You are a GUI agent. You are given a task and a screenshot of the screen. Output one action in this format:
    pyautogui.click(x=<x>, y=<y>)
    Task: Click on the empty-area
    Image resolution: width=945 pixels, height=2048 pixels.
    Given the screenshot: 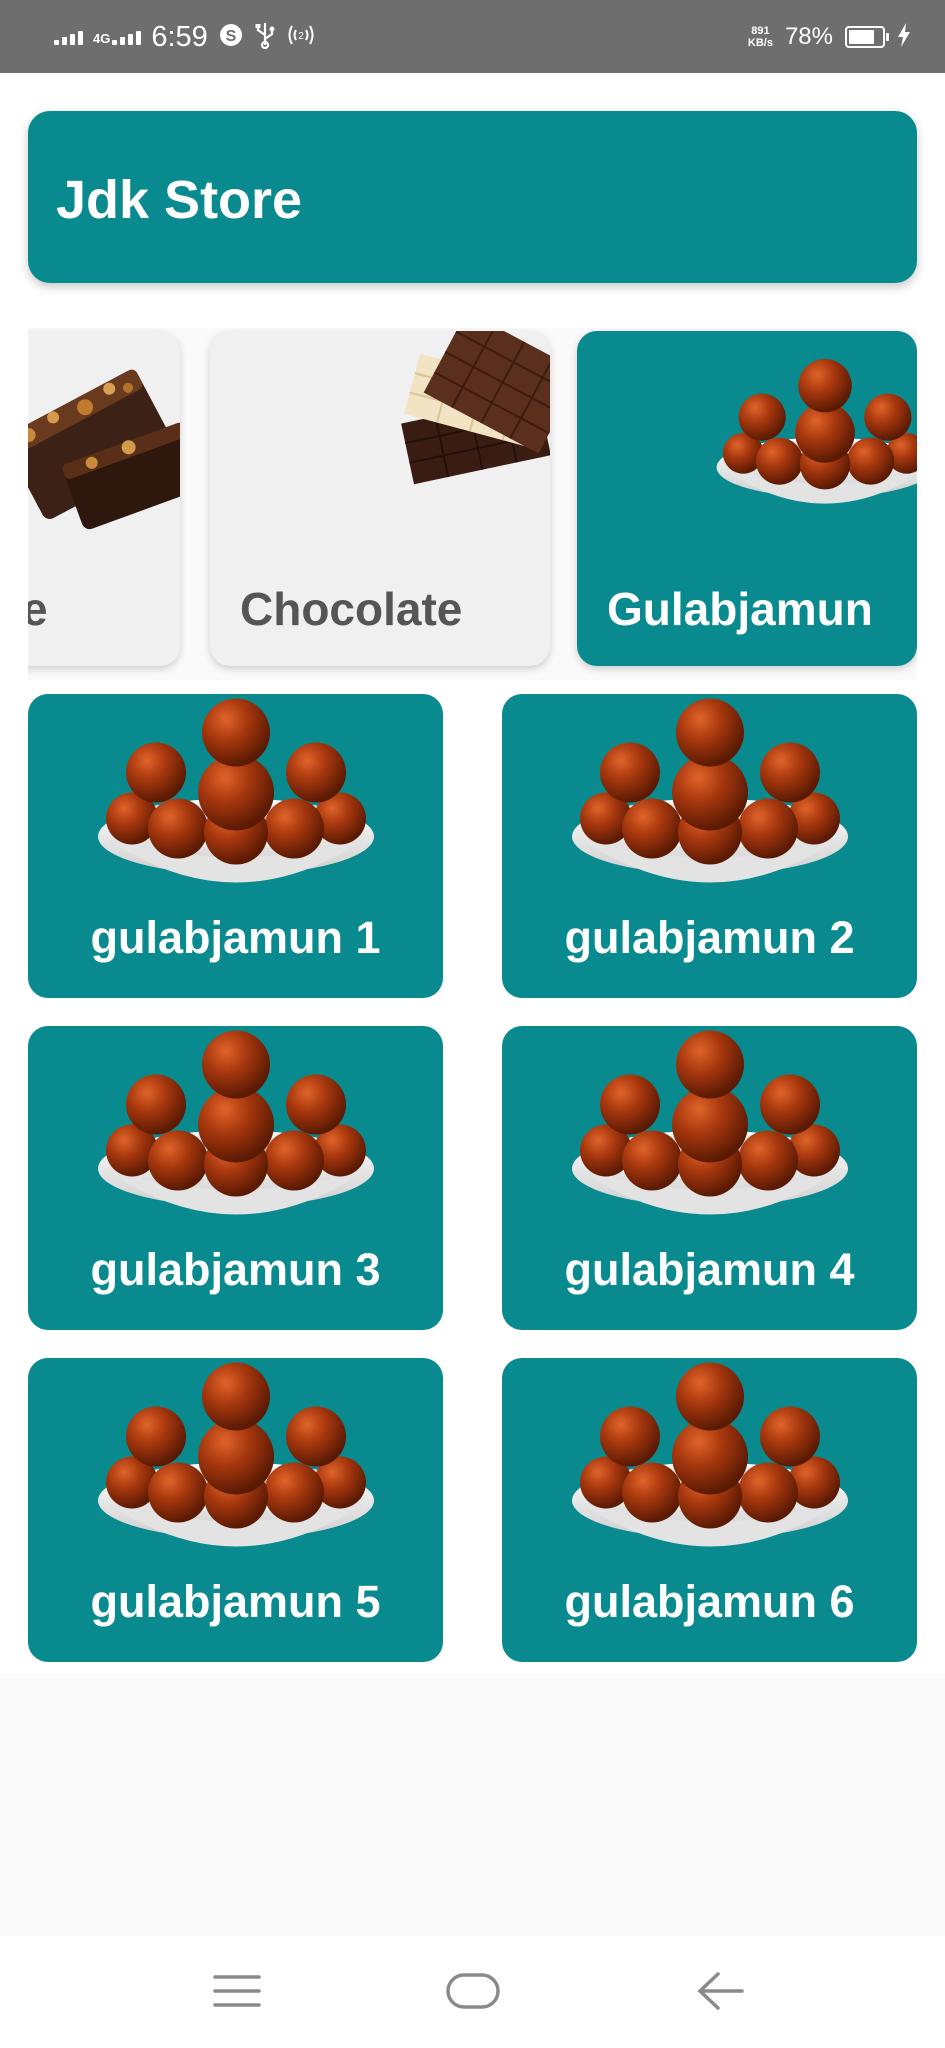 What is the action you would take?
    pyautogui.click(x=472, y=1805)
    